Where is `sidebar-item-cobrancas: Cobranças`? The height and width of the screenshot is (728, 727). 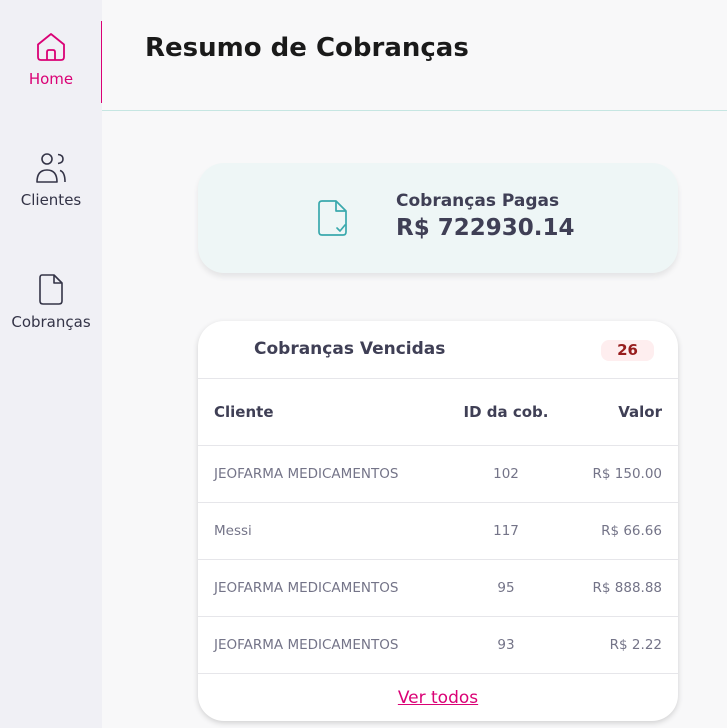 sidebar-item-cobrancas: Cobranças is located at coordinates (51, 315).